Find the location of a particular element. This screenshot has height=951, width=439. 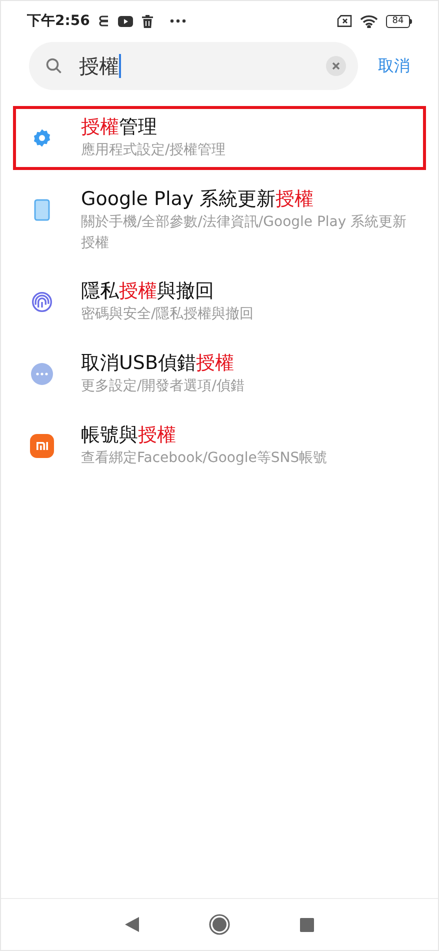

cancel-button: 取消 is located at coordinates (394, 66).